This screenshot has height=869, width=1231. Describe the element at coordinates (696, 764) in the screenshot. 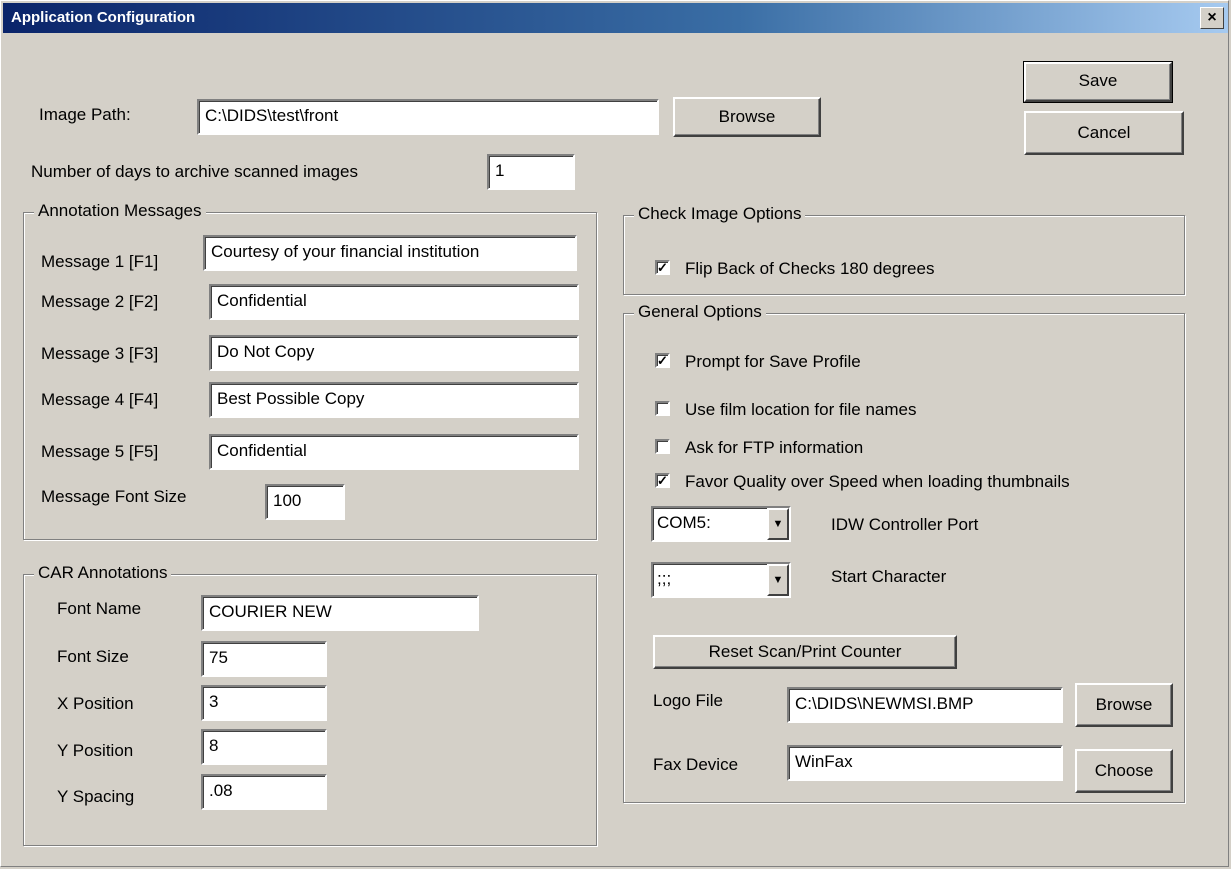

I see `fax-device-label: Fax Device` at that location.